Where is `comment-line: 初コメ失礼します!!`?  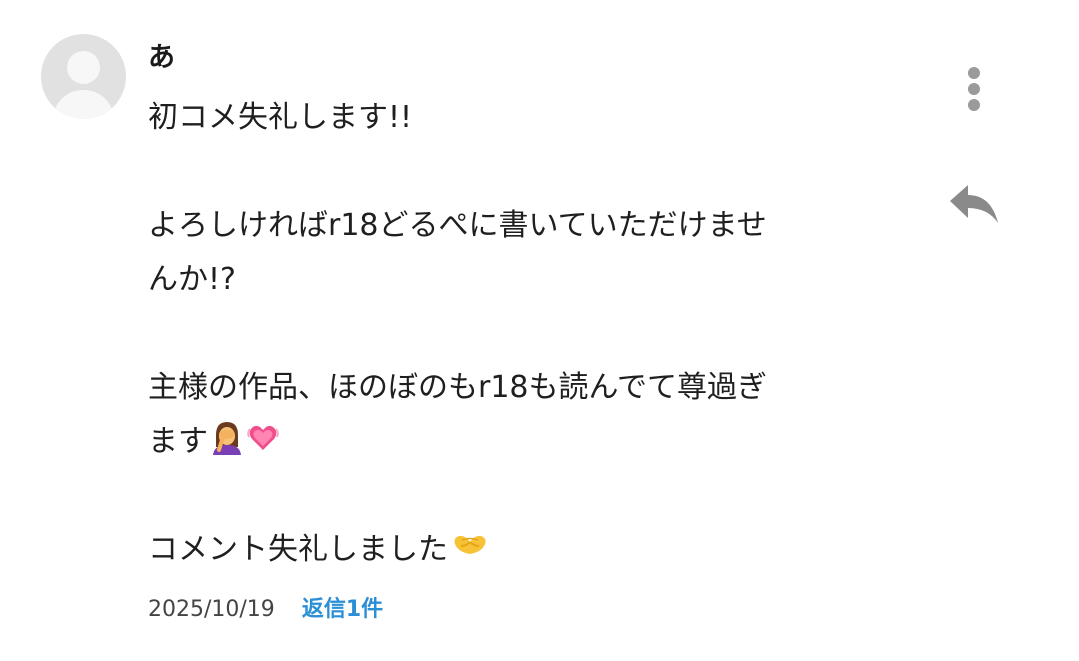
comment-line: 初コメ失礼します!! is located at coordinates (280, 117).